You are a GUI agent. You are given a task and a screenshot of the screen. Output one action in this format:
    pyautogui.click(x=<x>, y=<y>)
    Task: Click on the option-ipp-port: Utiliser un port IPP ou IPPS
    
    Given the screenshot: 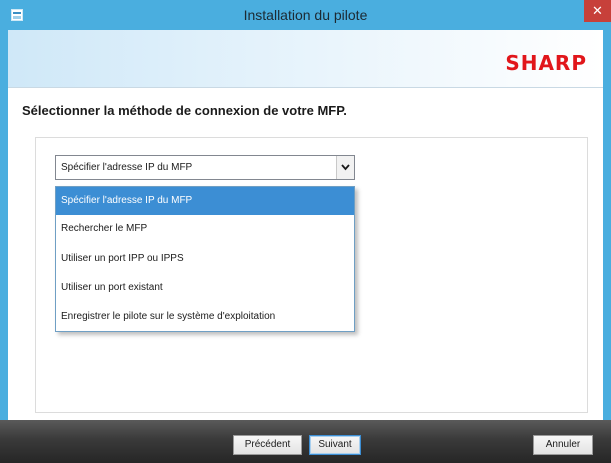 What is the action you would take?
    pyautogui.click(x=205, y=259)
    